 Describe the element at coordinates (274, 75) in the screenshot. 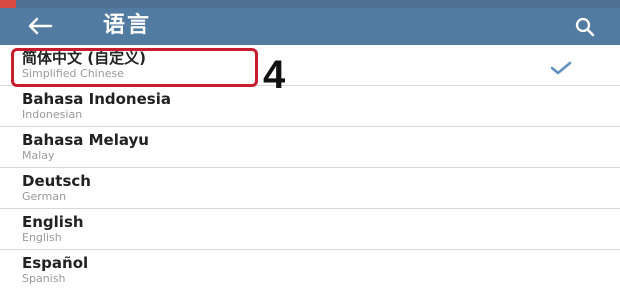

I see `step-number: 4` at that location.